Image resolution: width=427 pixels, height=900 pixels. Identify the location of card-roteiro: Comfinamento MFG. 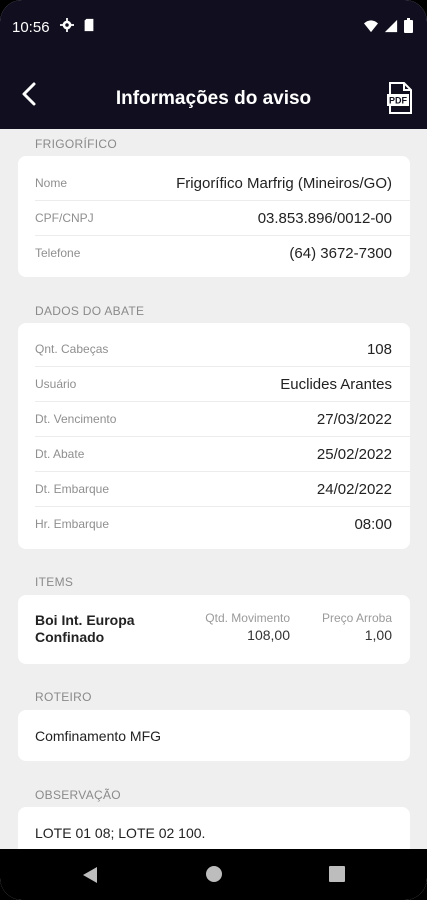
(214, 735).